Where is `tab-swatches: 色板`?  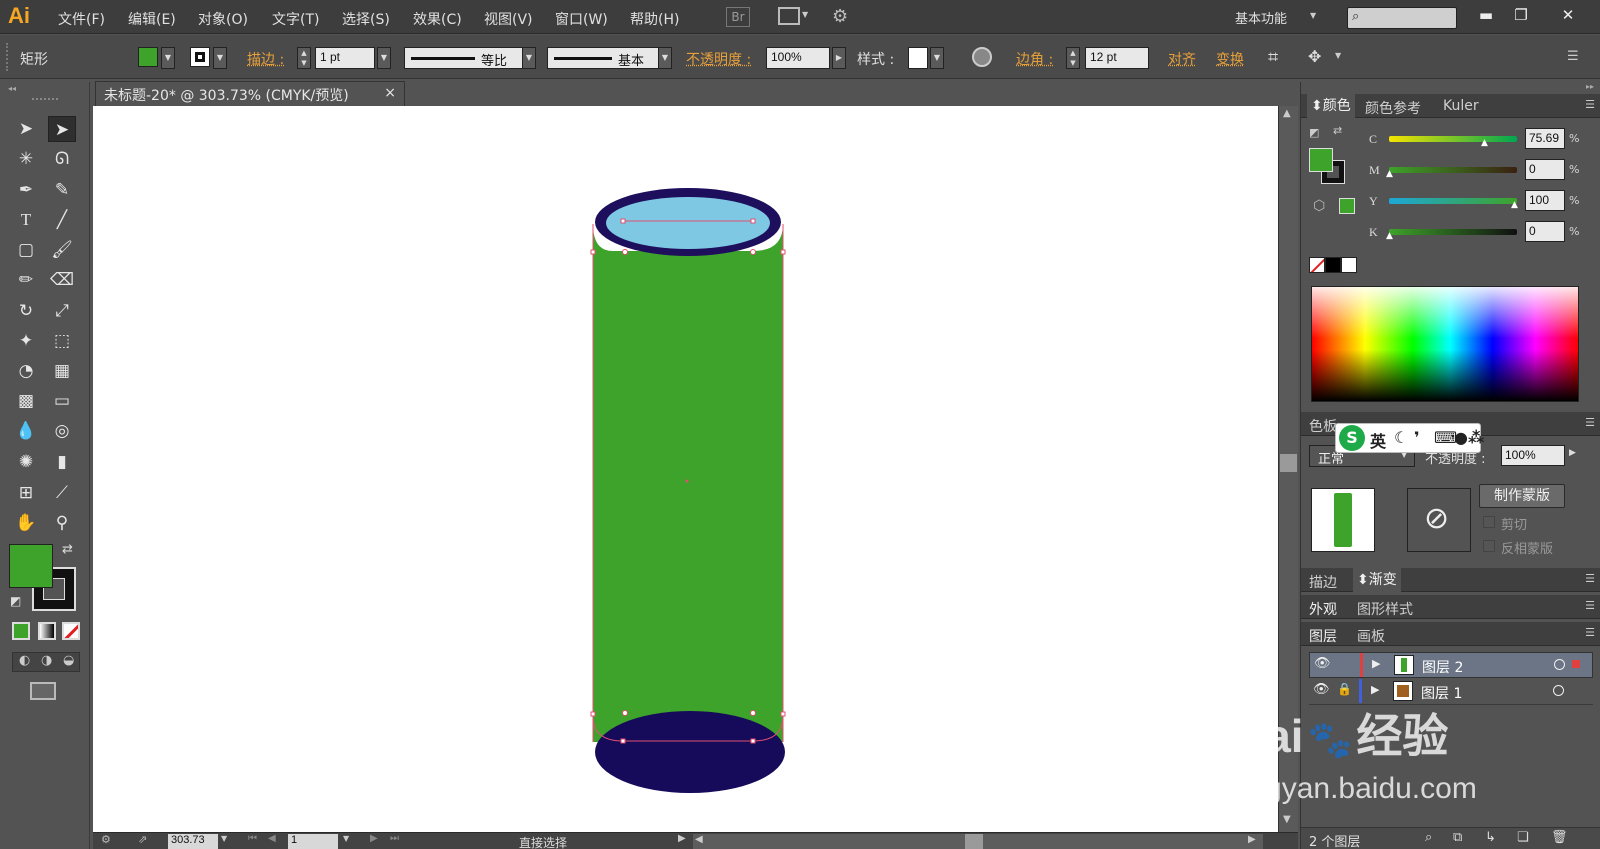
tab-swatches: 色板 is located at coordinates (1323, 426).